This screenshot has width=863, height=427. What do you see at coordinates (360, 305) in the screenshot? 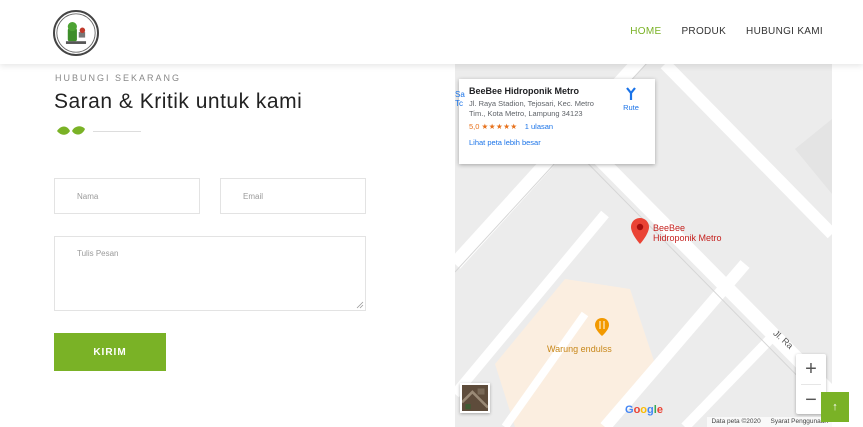
I see `resize-grip-icon` at bounding box center [360, 305].